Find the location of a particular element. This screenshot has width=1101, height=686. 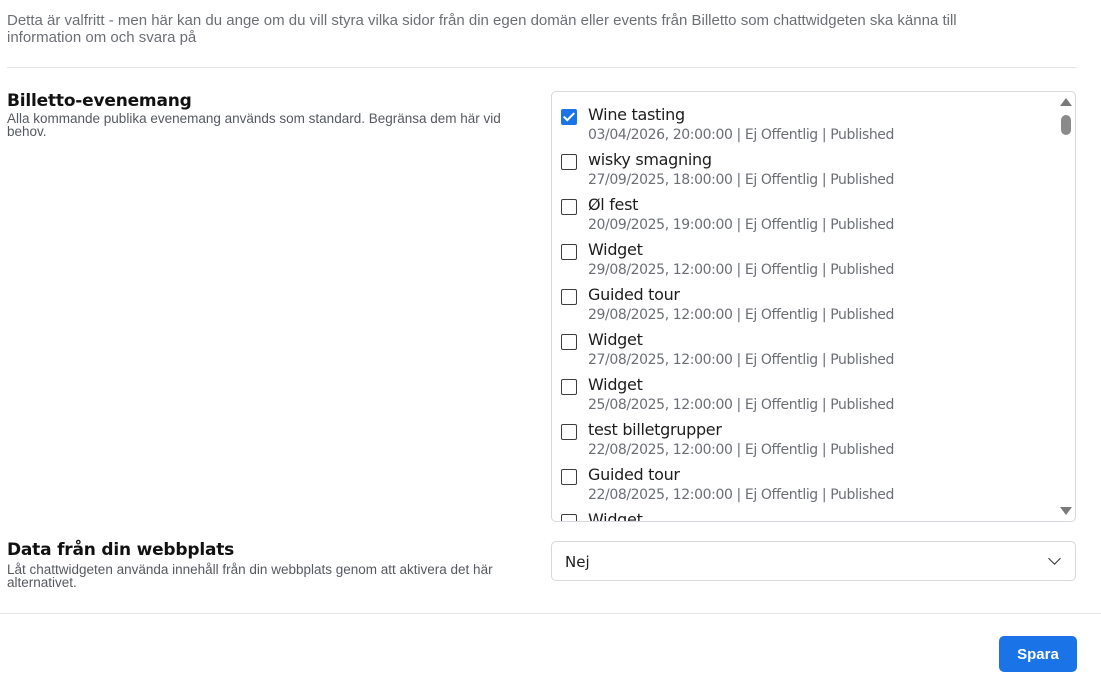

chevron-down-icon is located at coordinates (1054, 558).